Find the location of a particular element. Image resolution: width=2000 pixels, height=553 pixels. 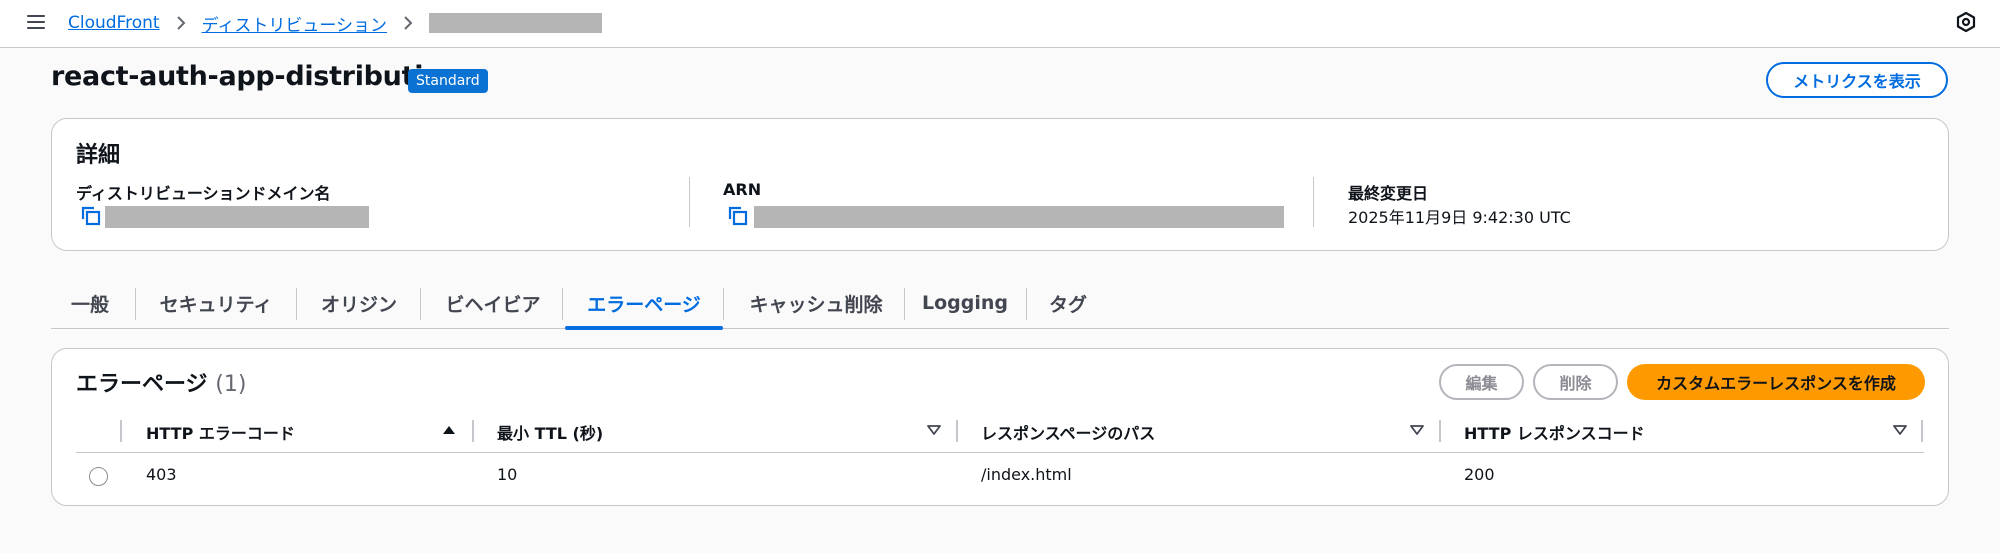

cell-http-error-code: 403 is located at coordinates (161, 474).